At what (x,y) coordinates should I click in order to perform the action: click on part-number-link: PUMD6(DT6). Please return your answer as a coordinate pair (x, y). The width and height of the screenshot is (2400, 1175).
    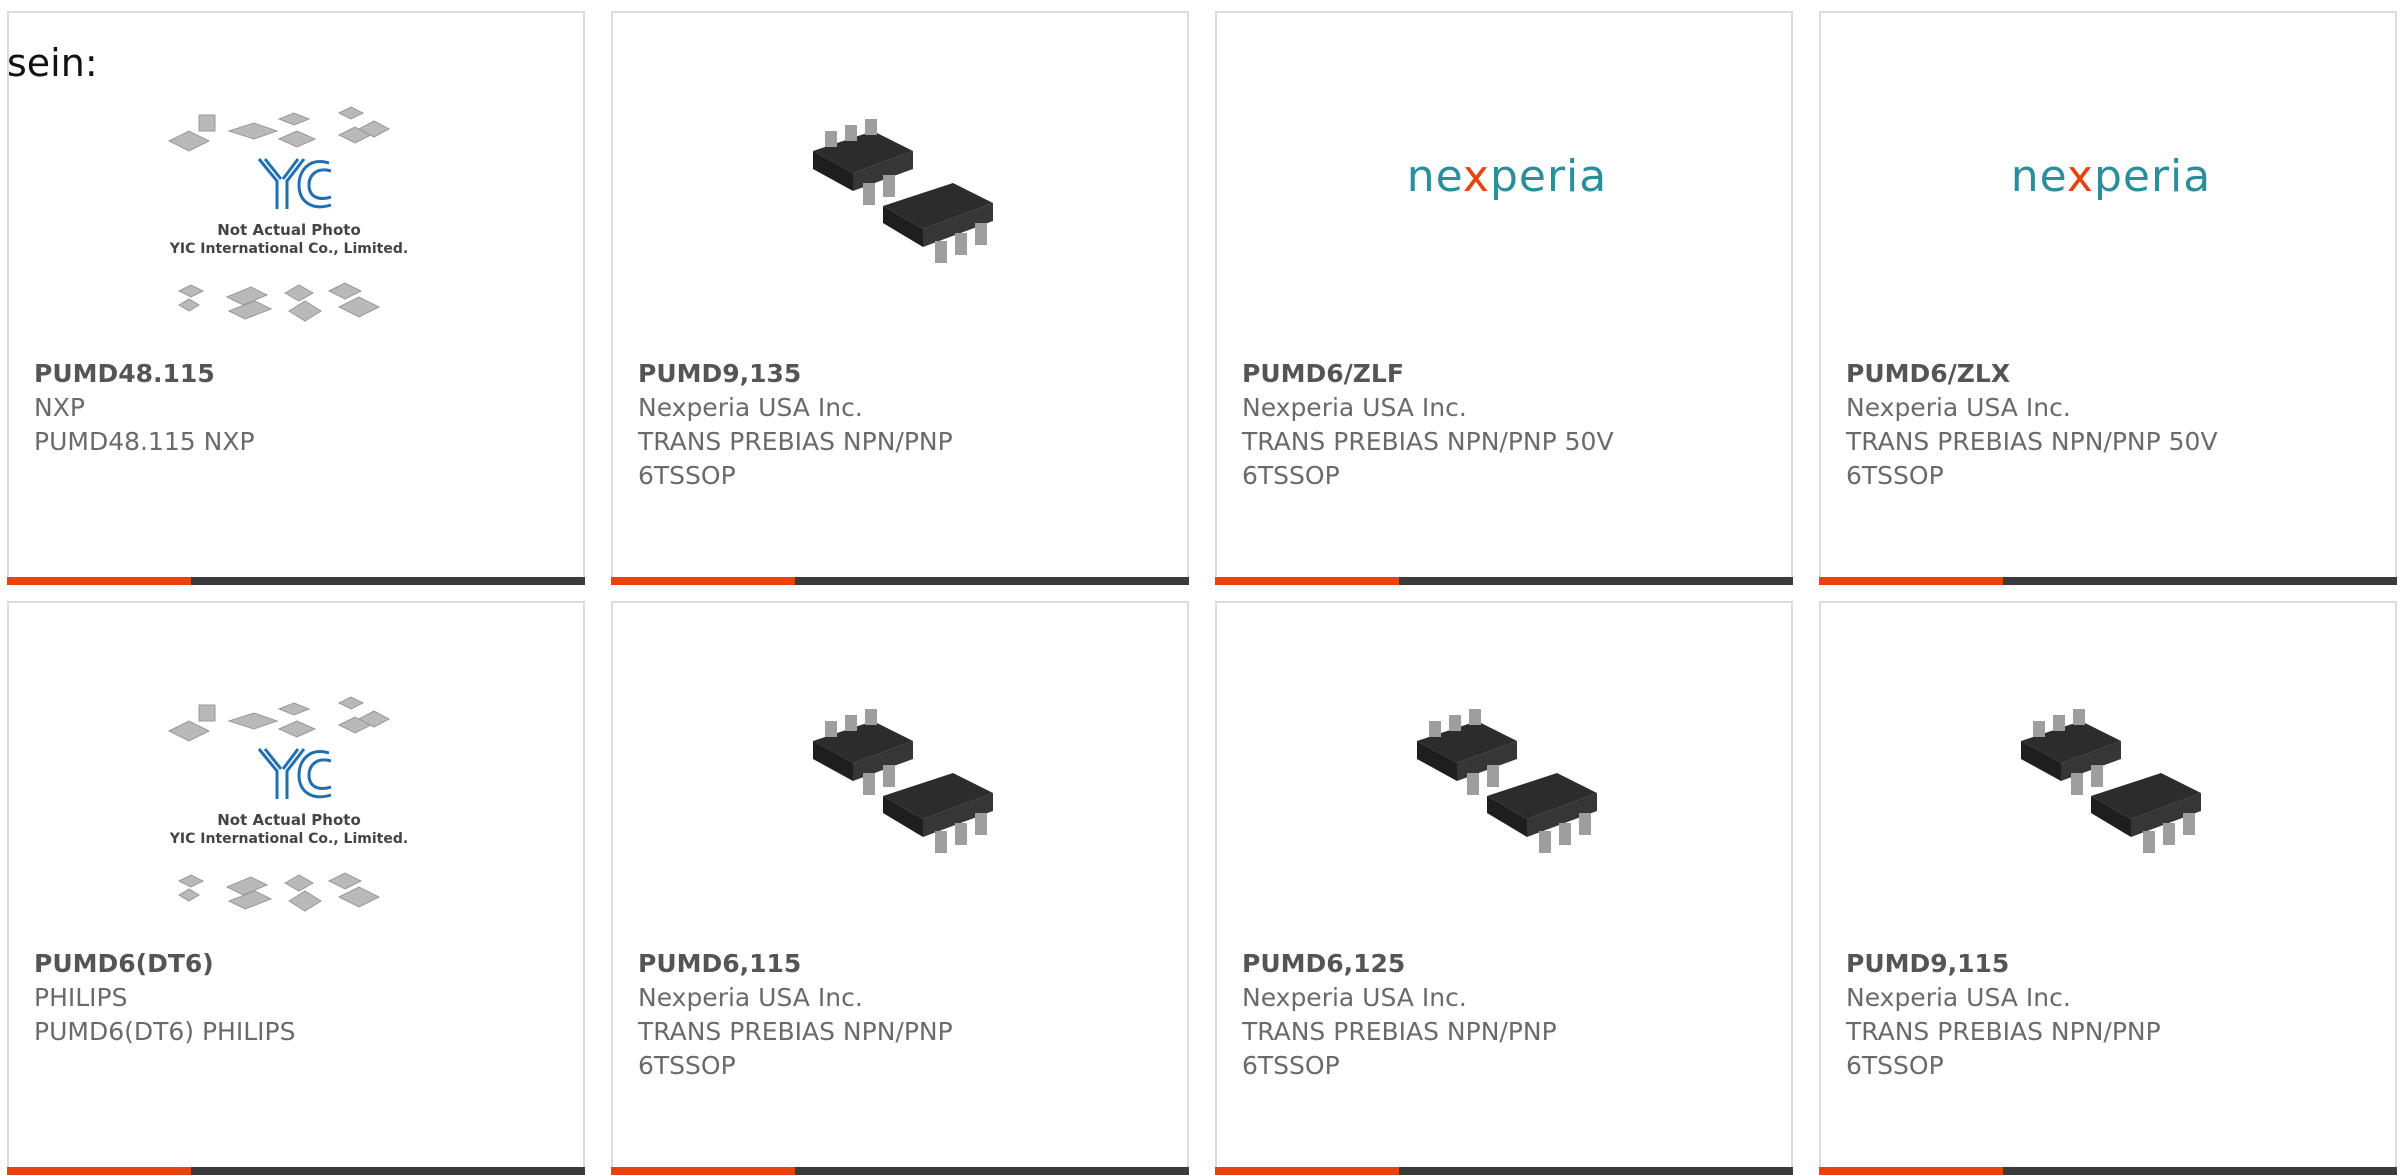
    Looking at the image, I should click on (298, 964).